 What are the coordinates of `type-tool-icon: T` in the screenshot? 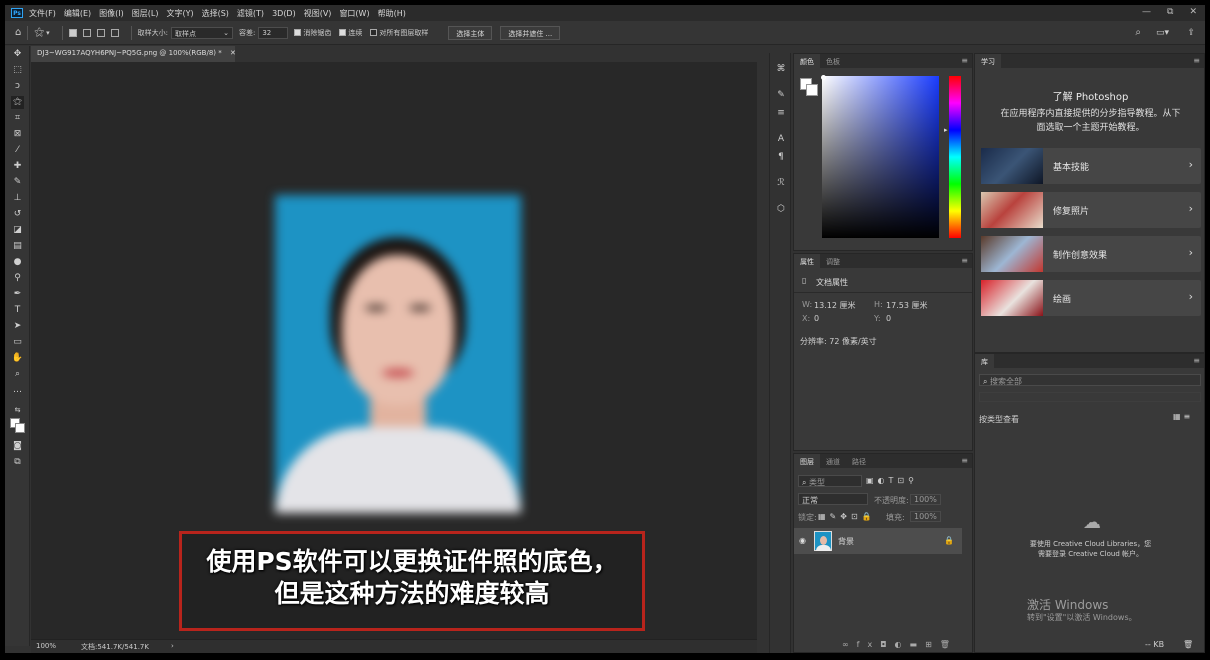 It's located at (17, 310).